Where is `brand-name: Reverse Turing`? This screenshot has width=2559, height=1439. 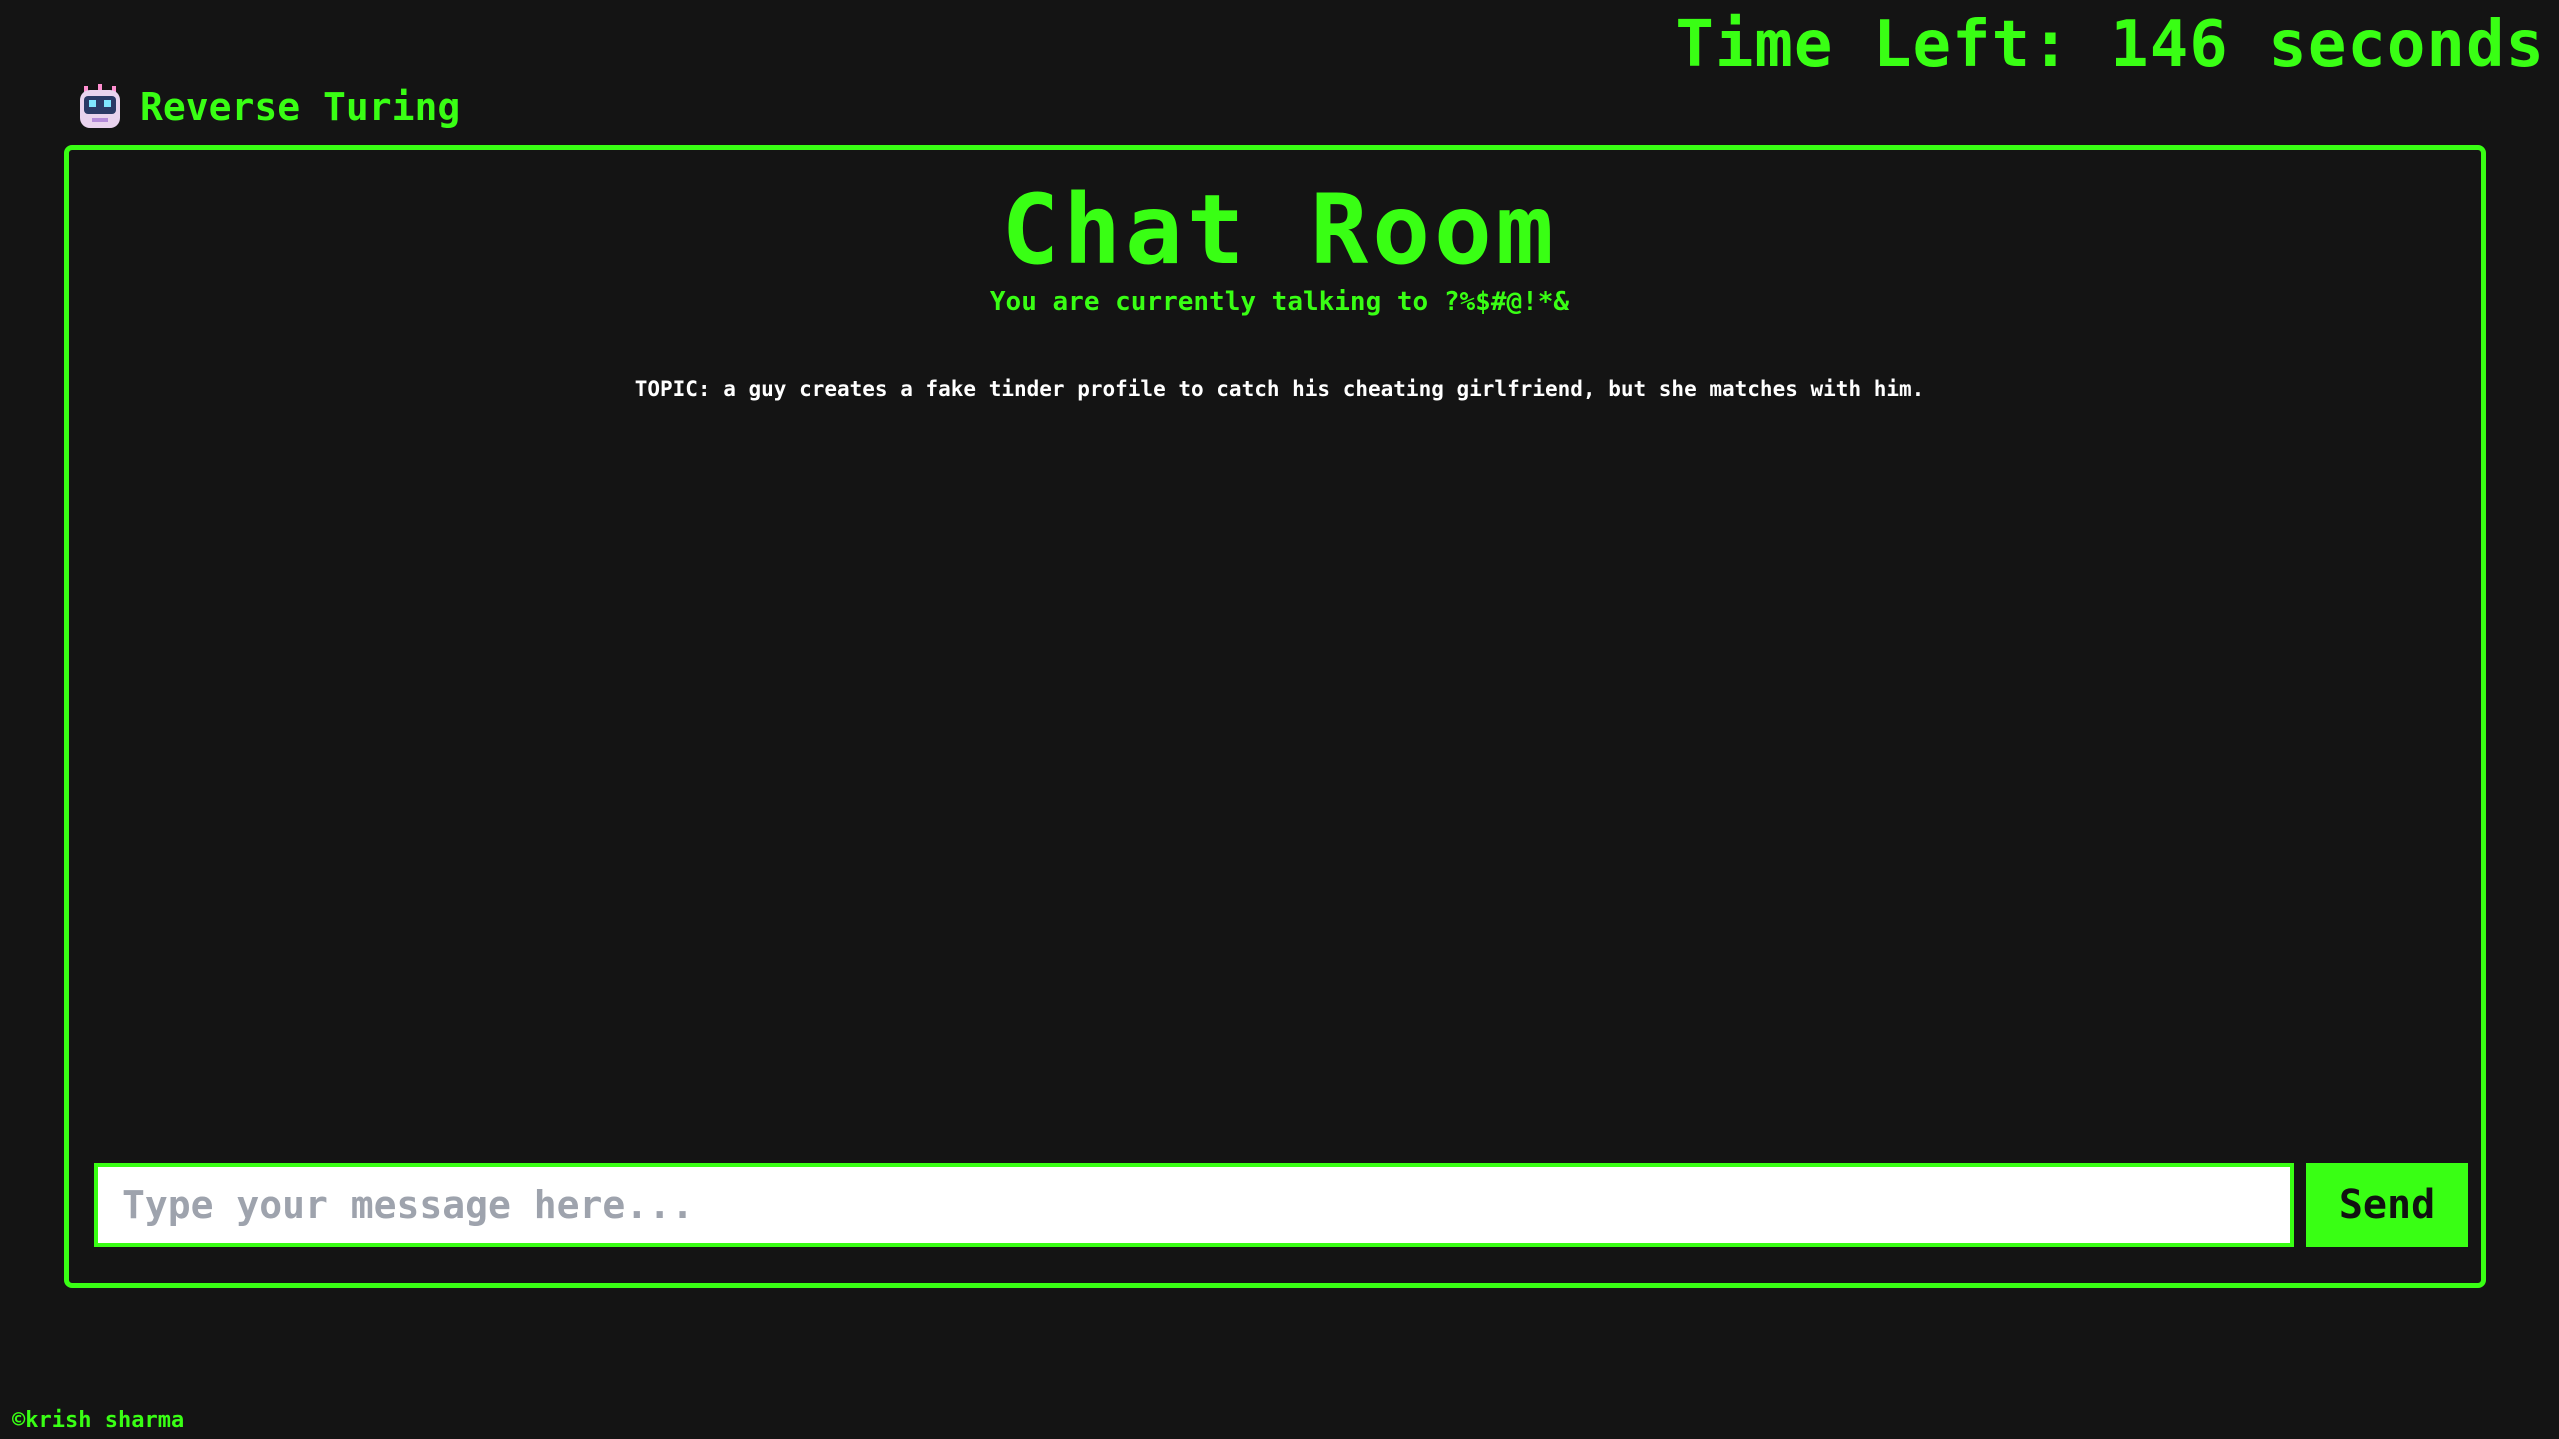 brand-name: Reverse Turing is located at coordinates (300, 107).